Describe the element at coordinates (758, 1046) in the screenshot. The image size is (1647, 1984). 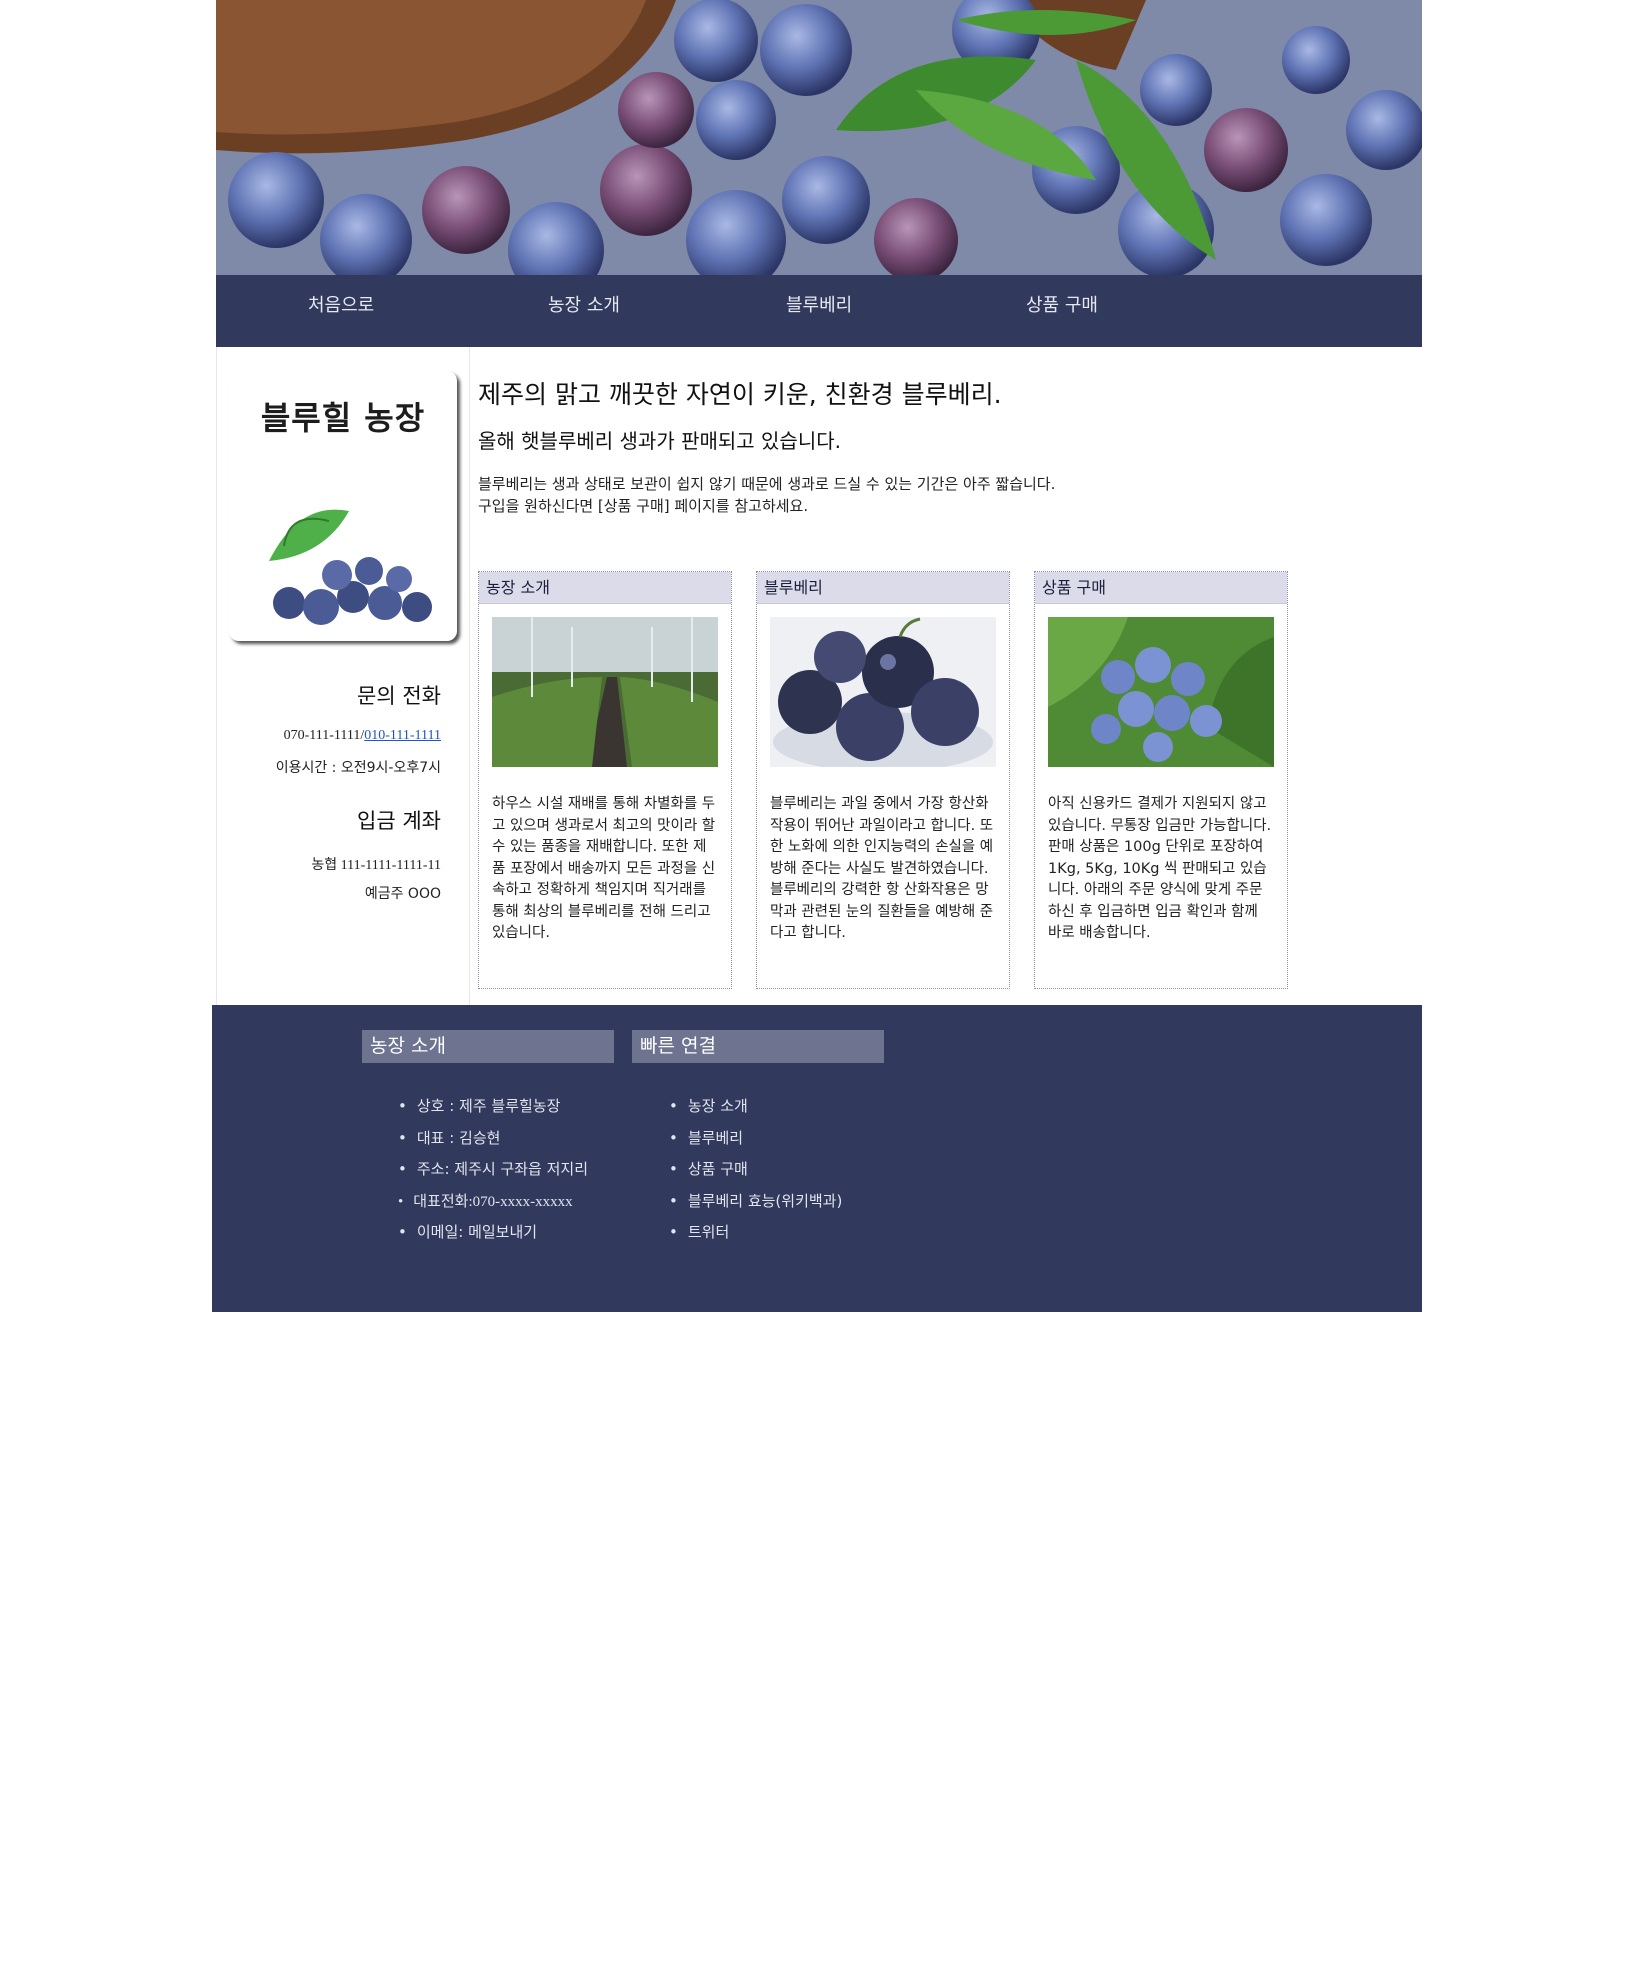
I see `footer-links-heading: 빠른 연결` at that location.